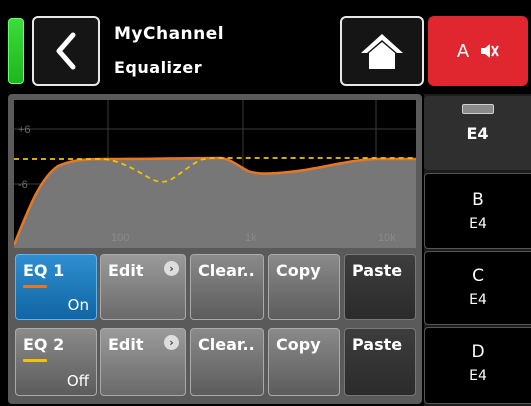 The height and width of the screenshot is (406, 531). I want to click on channel-tab-c-name: C, so click(478, 276).